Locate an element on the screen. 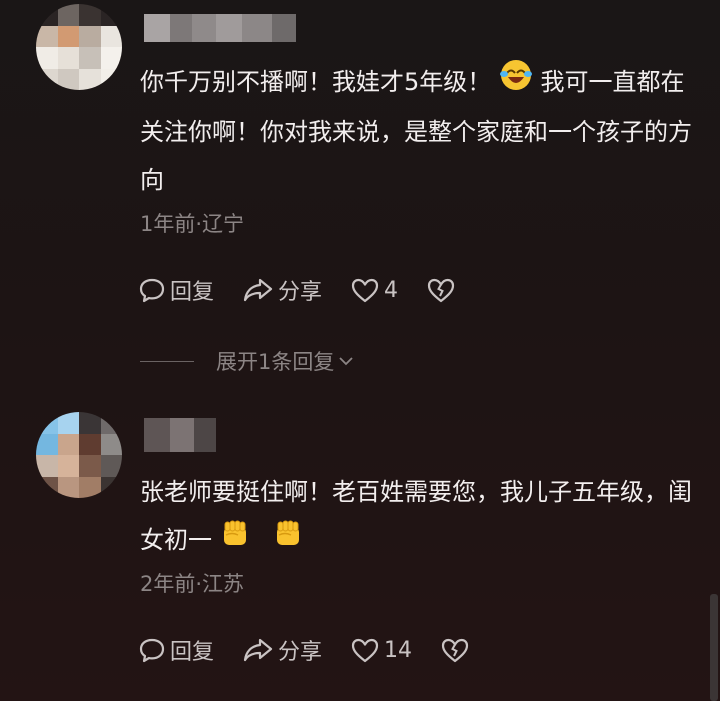 The width and height of the screenshot is (720, 701). divider-line is located at coordinates (167, 361).